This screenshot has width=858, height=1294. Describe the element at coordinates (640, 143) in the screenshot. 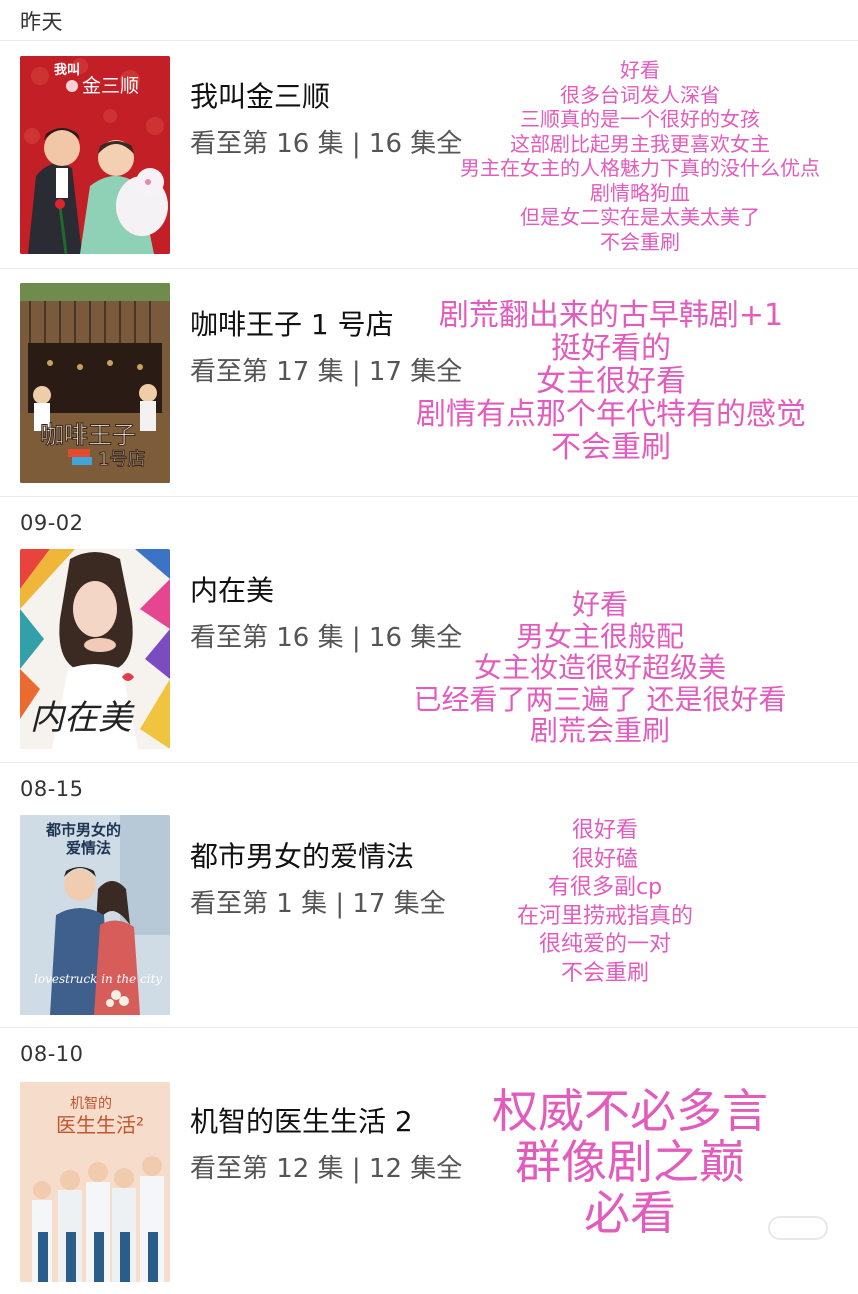

I see `note-line: 这部剧比起男主我更喜欢女主` at that location.